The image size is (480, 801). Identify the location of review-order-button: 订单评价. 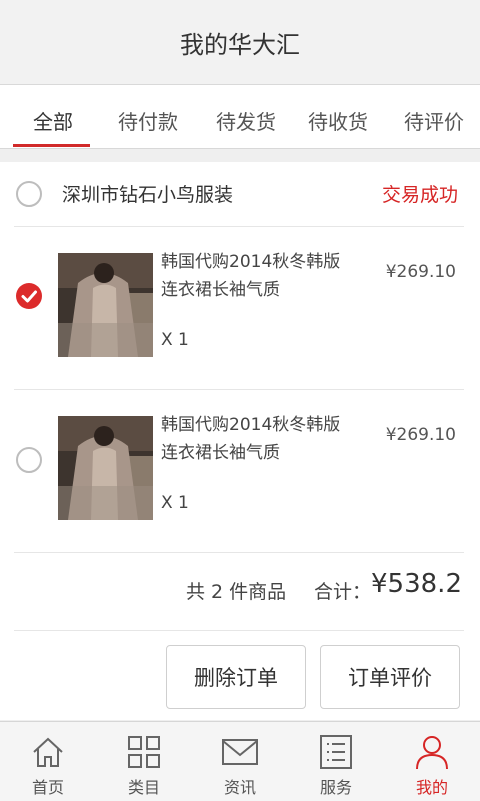
(390, 677).